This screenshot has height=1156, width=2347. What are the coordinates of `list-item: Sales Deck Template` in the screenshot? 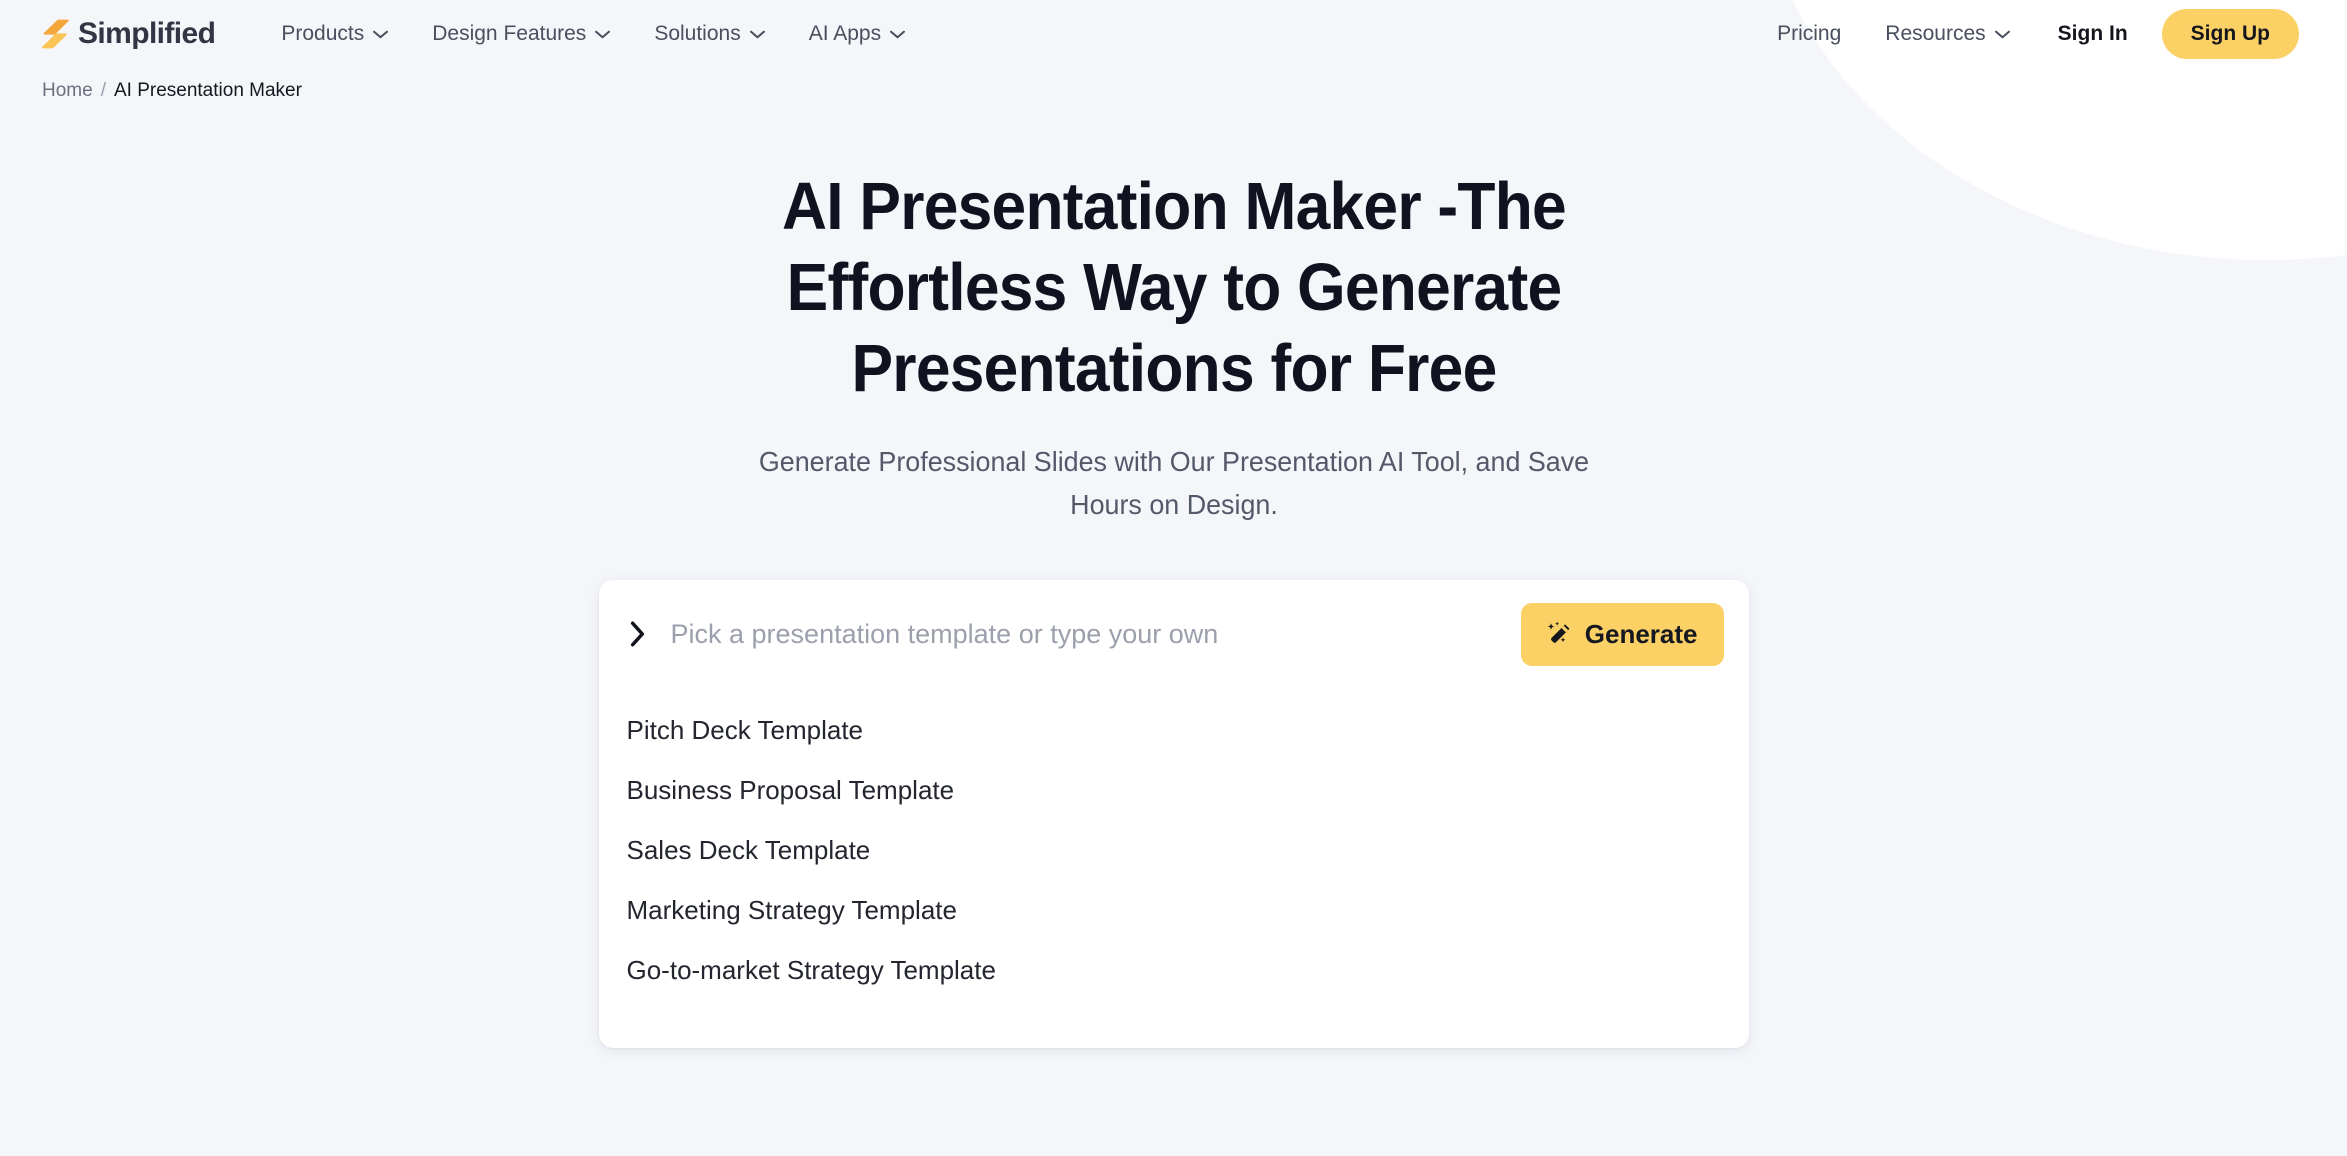 It's located at (1174, 850).